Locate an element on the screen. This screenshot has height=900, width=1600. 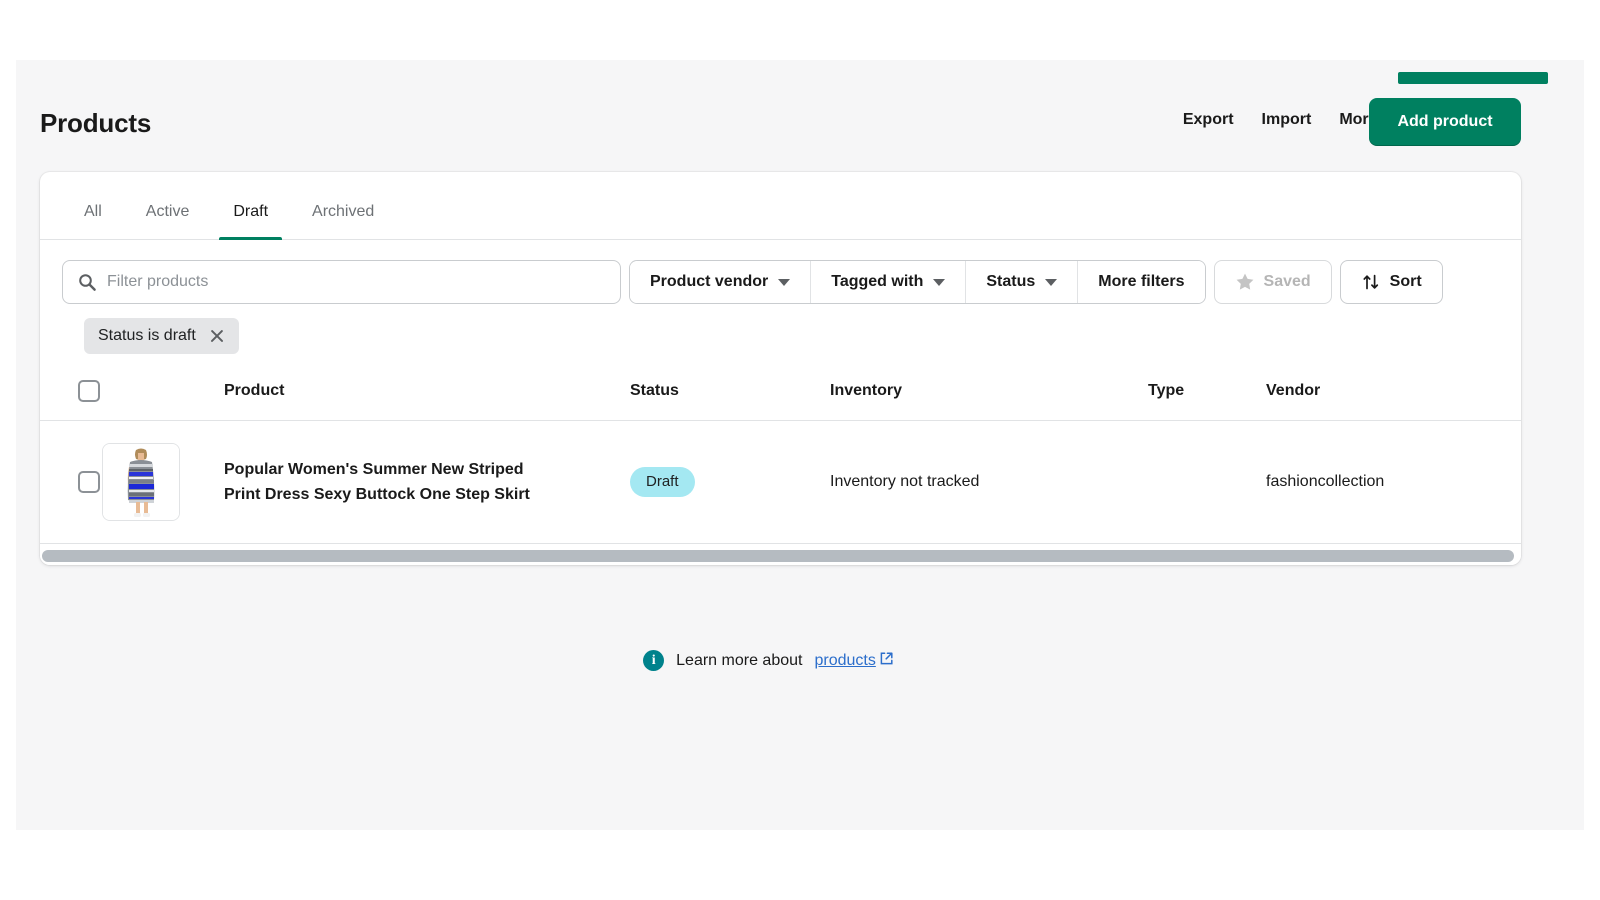
learn-more-text: Learn more about is located at coordinates (739, 660).